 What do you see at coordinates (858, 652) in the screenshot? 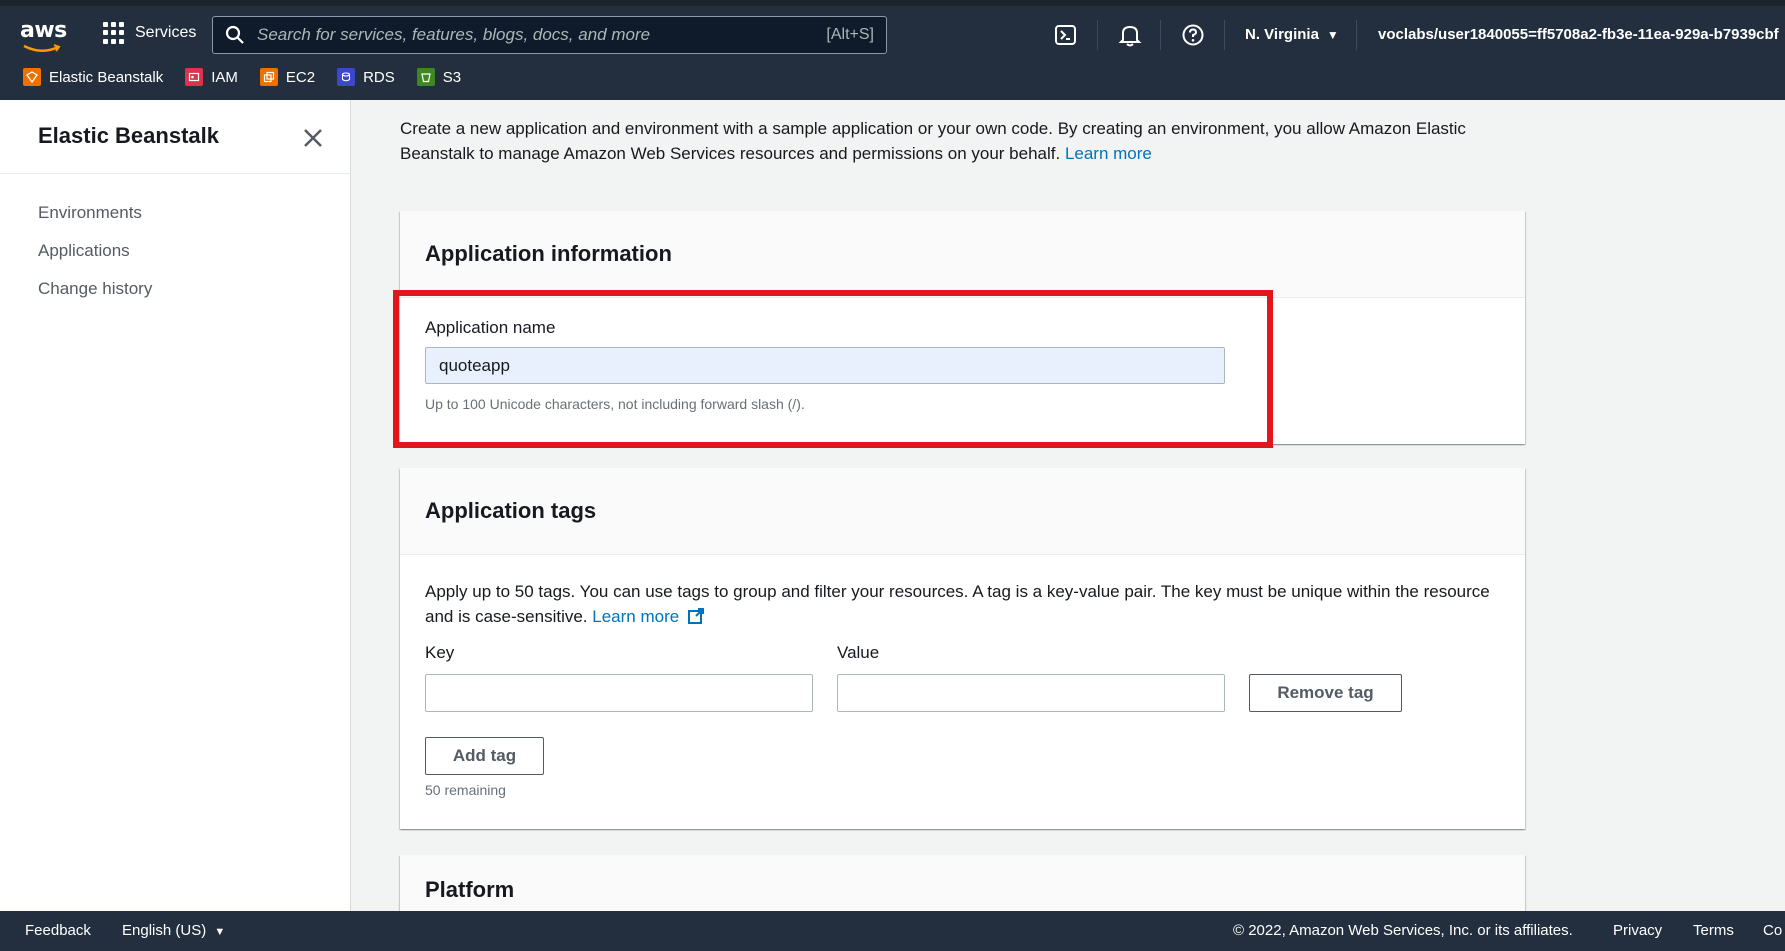
I see `tag-value-label: Value` at bounding box center [858, 652].